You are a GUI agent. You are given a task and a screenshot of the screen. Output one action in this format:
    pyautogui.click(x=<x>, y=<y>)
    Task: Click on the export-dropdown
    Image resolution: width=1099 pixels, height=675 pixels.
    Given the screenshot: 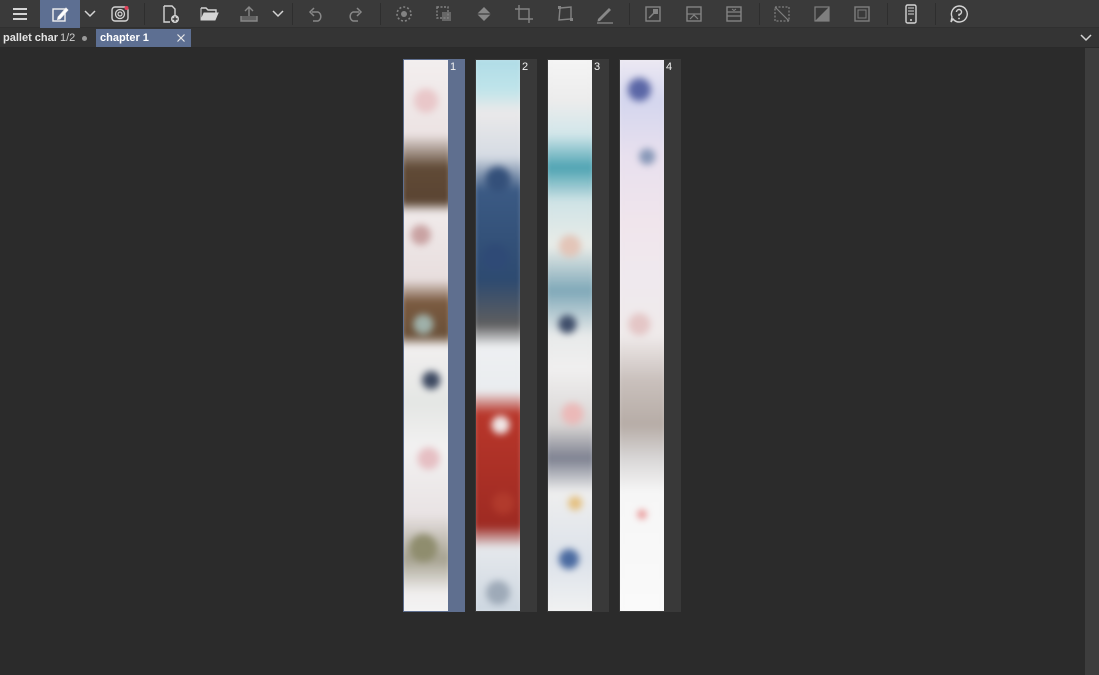 What is the action you would take?
    pyautogui.click(x=278, y=14)
    